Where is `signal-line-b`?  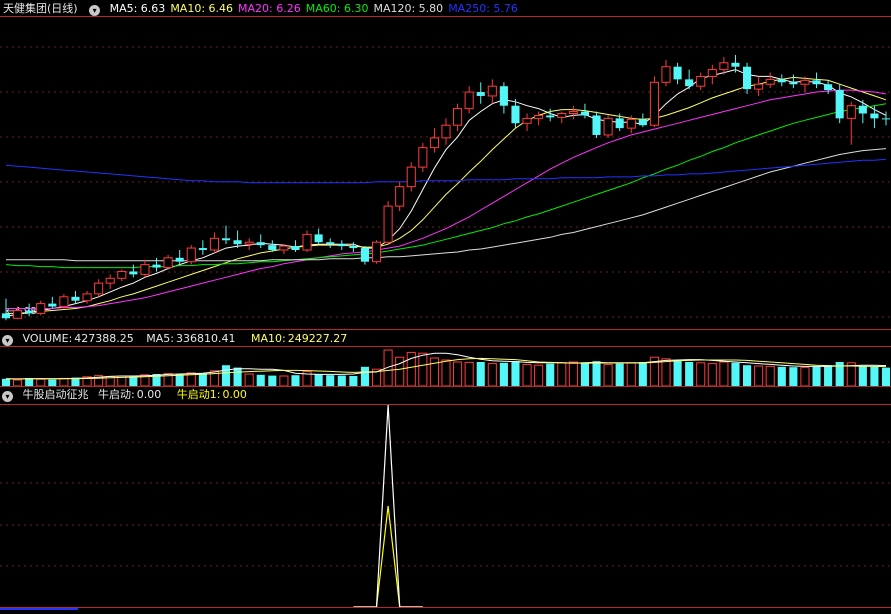
signal-line-b is located at coordinates (388, 556).